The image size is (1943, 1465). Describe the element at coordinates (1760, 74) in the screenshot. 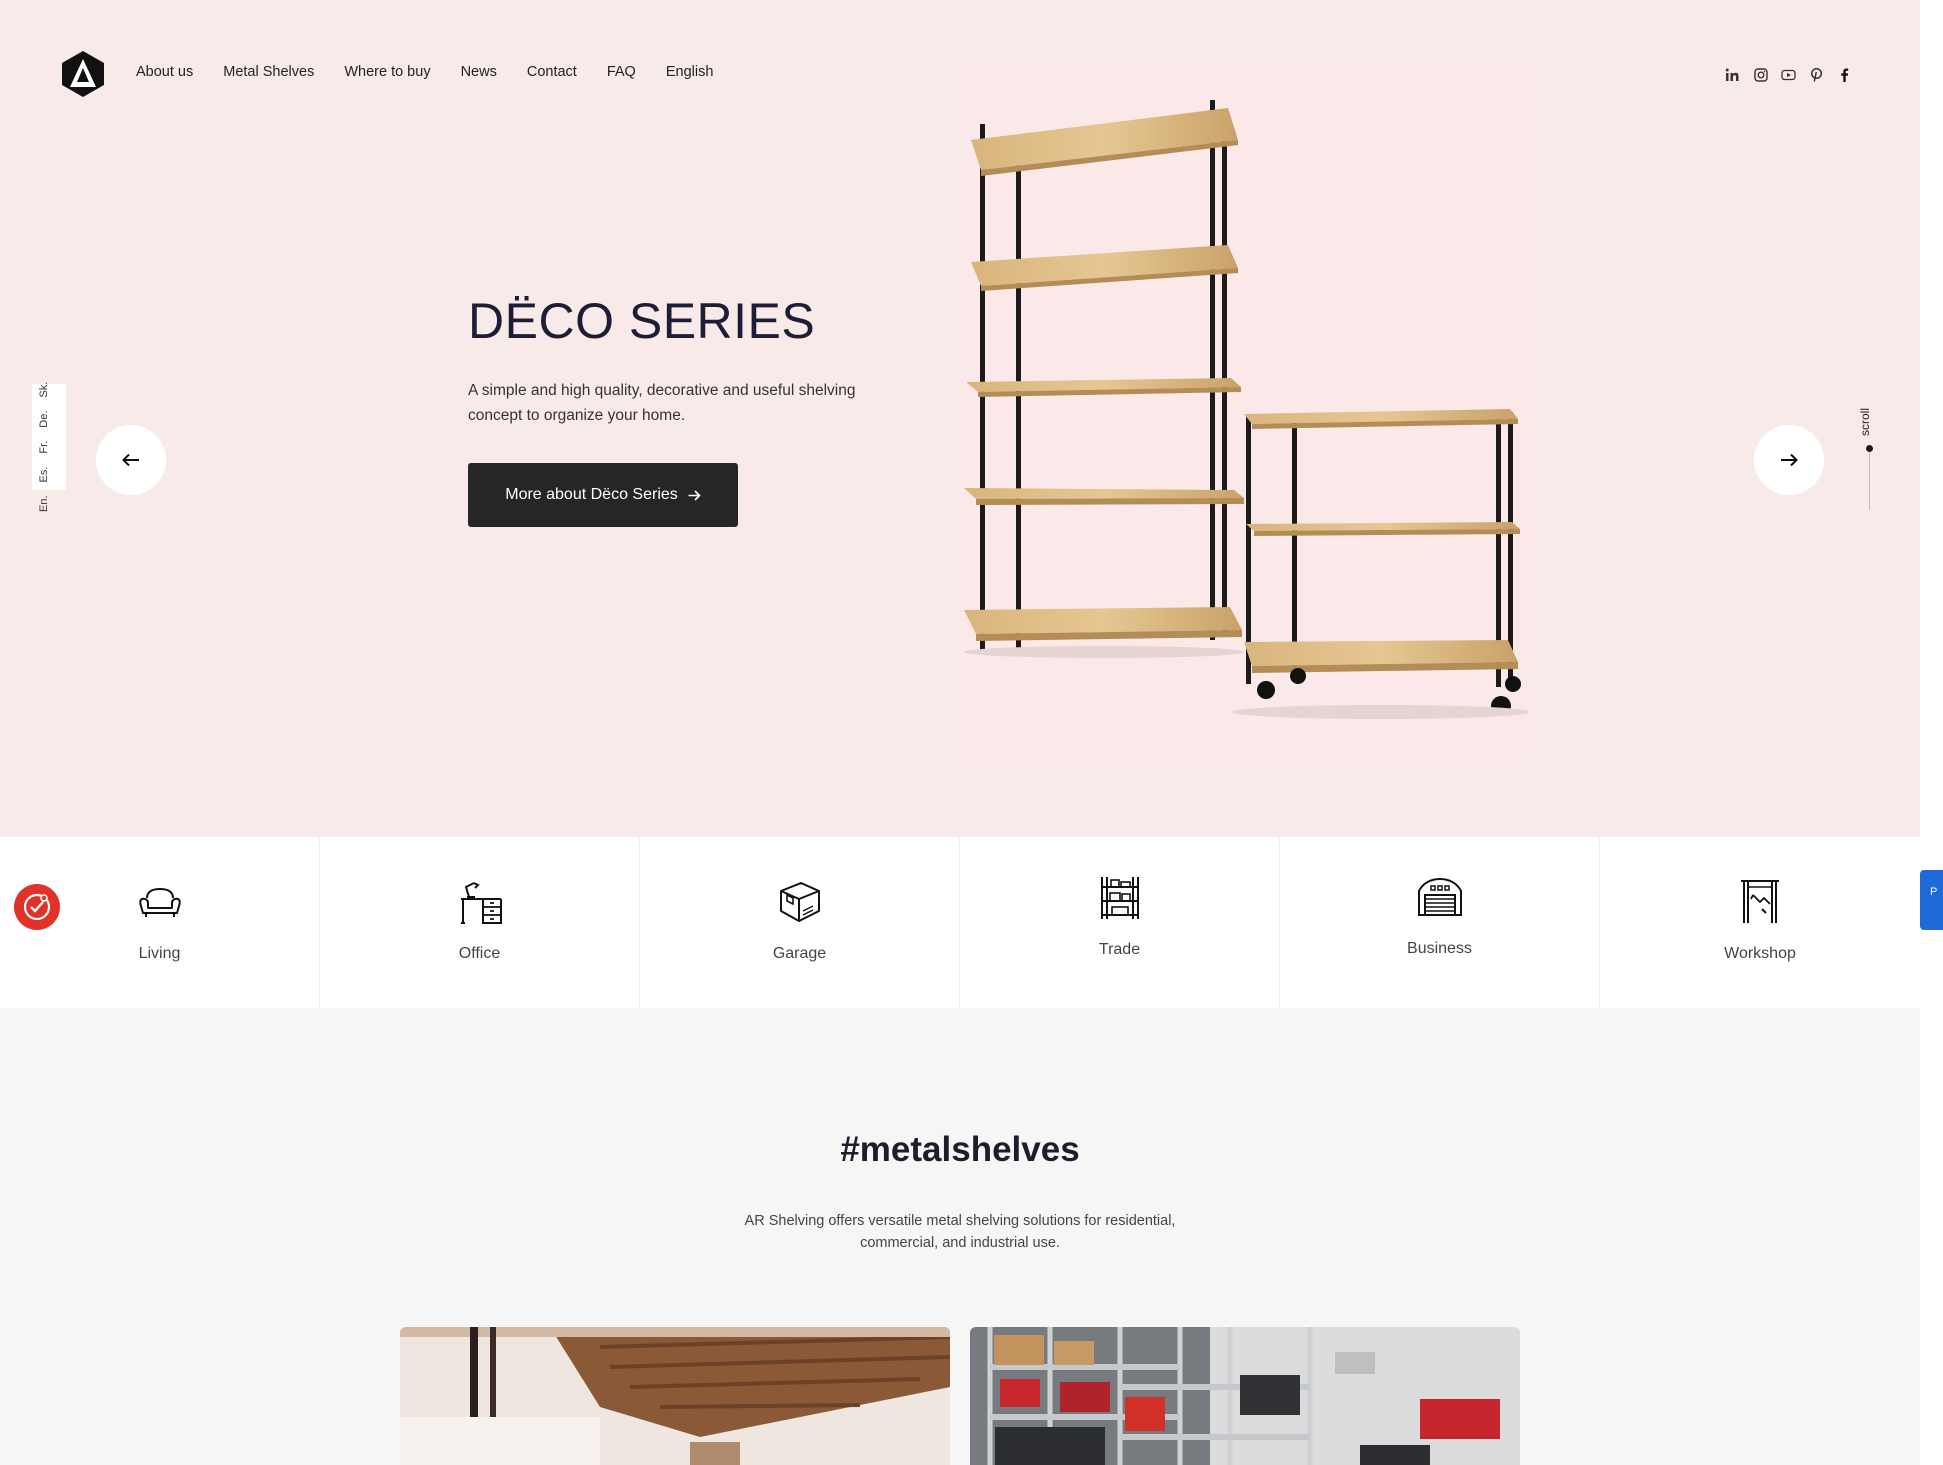

I see `instagram-icon` at that location.